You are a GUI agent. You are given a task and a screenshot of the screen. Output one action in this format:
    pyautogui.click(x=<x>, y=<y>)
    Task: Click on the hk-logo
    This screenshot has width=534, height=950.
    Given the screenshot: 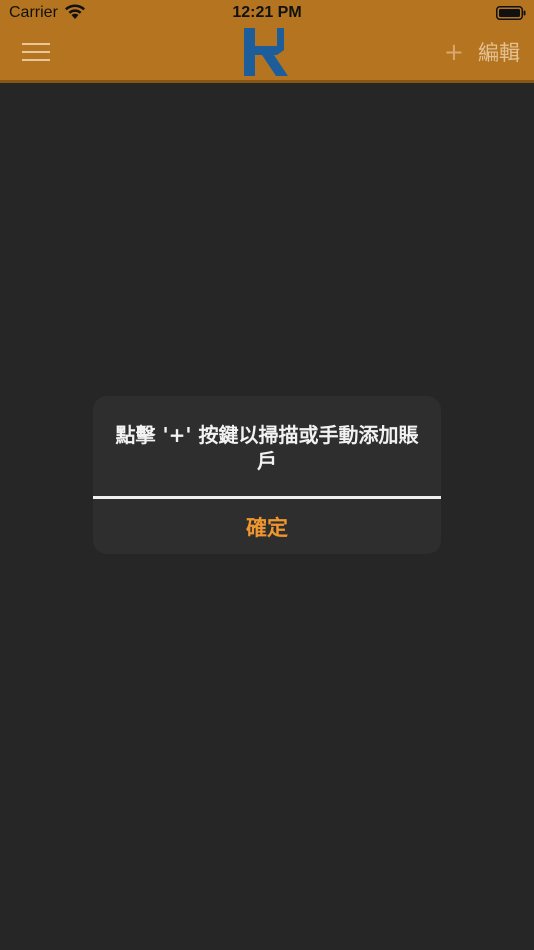 What is the action you would take?
    pyautogui.click(x=266, y=52)
    